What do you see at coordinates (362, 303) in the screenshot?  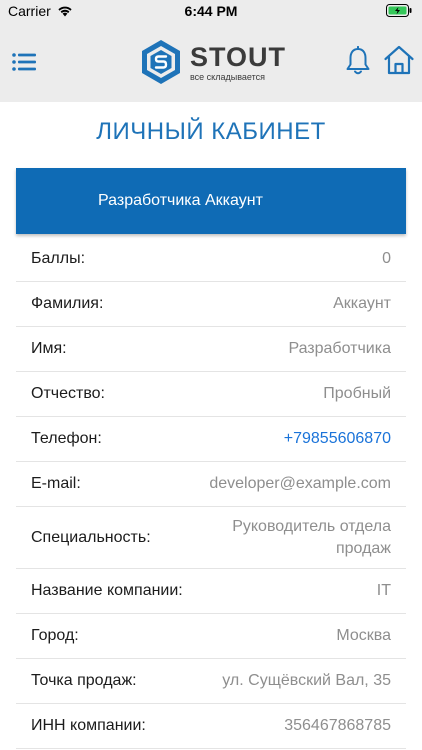 I see `field-value-last-name: Аккаунт` at bounding box center [362, 303].